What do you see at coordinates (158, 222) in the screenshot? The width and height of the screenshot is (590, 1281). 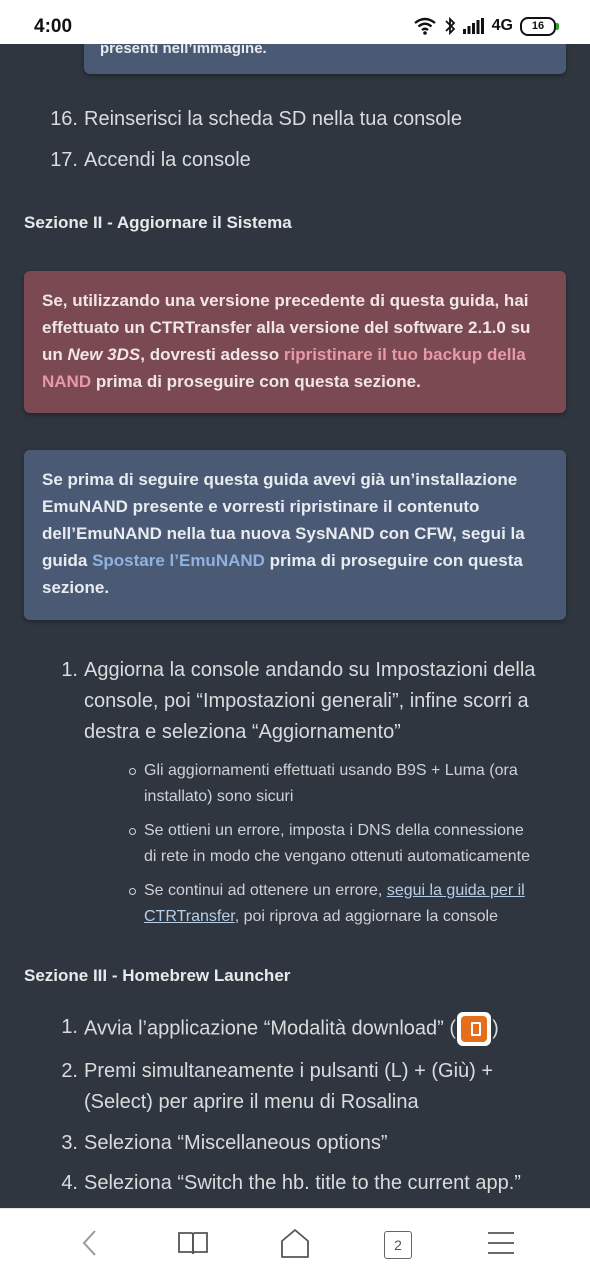 I see `section-heading: Sezione II - Aggiornare il Sistema` at bounding box center [158, 222].